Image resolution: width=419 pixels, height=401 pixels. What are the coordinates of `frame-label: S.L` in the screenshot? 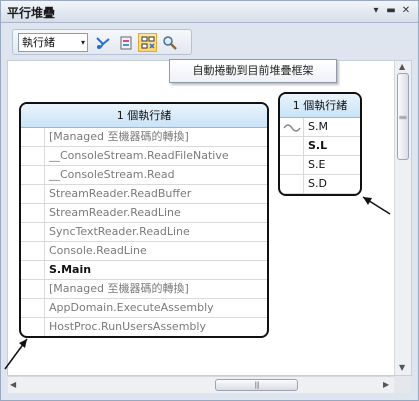 It's located at (318, 145).